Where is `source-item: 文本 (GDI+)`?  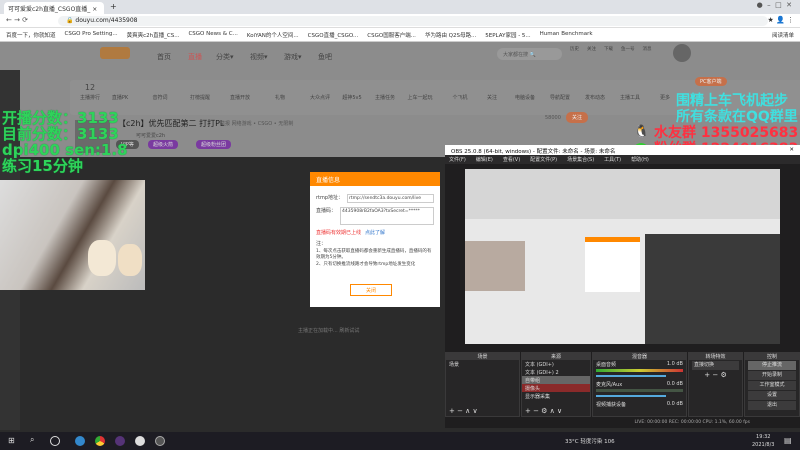
source-item: 文本 (GDI+) is located at coordinates (556, 364).